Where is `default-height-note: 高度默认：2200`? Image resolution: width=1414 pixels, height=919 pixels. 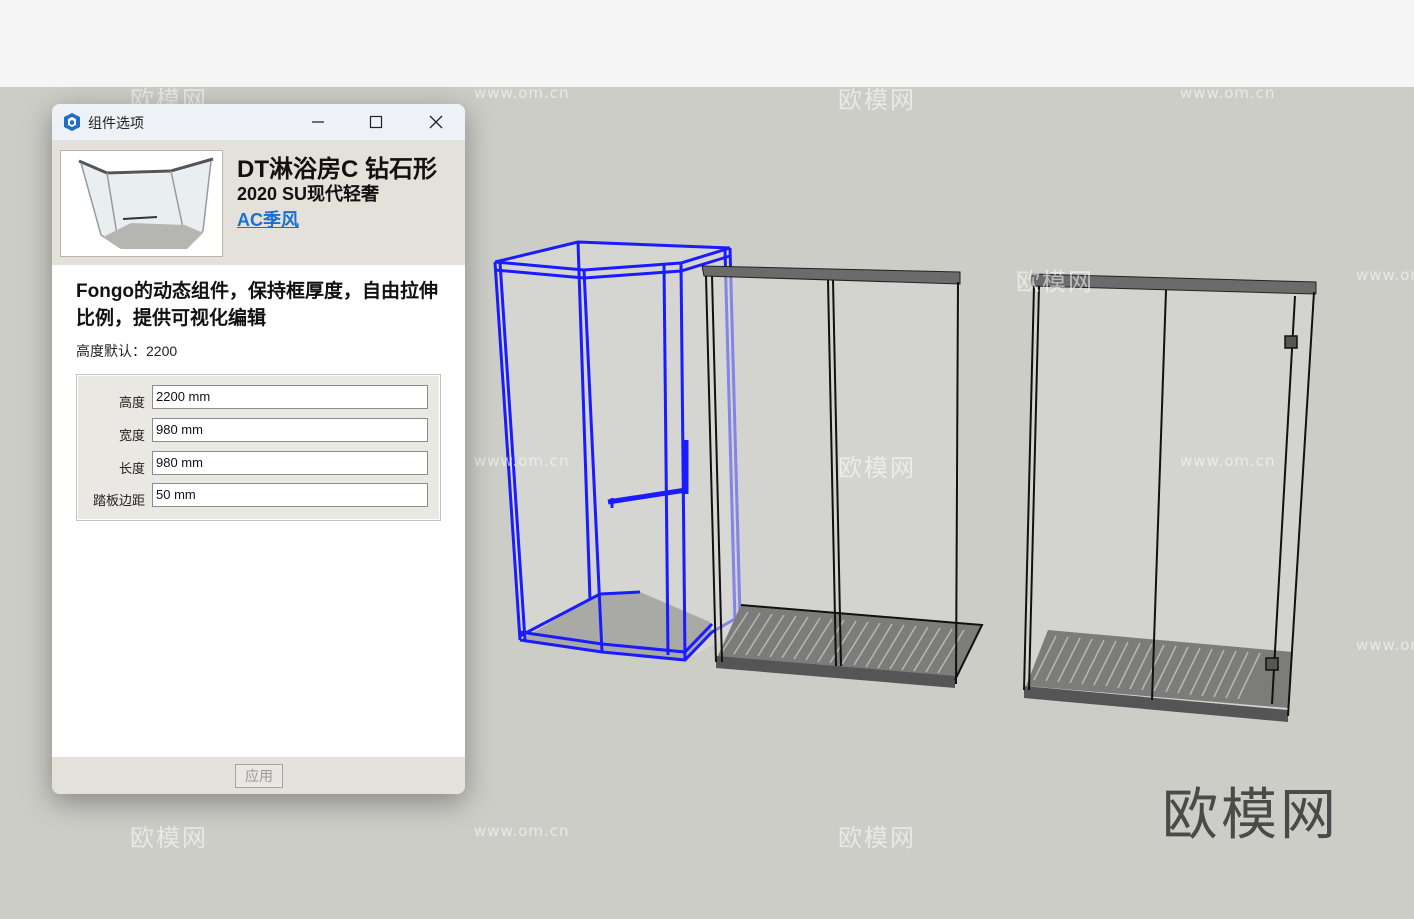 default-height-note: 高度默认：2200 is located at coordinates (127, 351).